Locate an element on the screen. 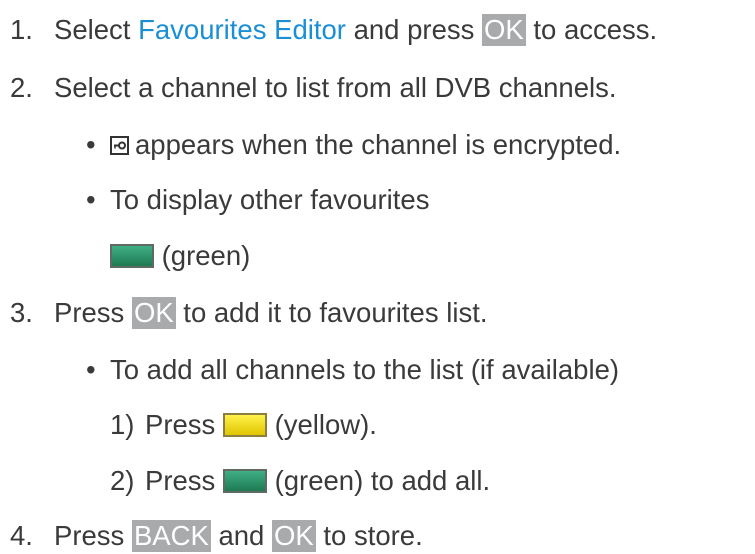 This screenshot has width=755, height=554. step-text: to store. is located at coordinates (369, 535).